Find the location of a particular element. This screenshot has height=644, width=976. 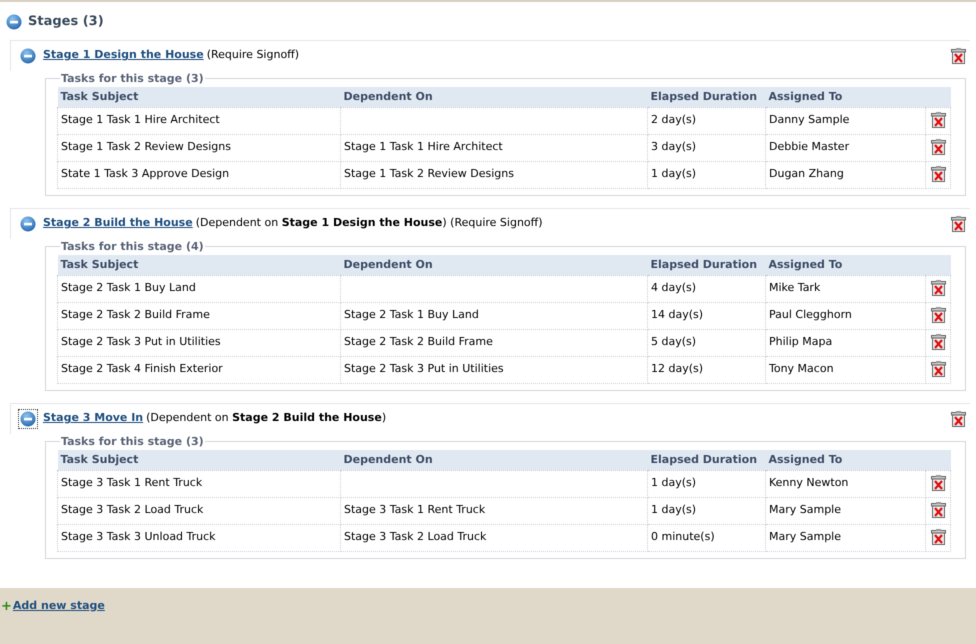

stage-link: Stage 1 Design the House is located at coordinates (123, 55).